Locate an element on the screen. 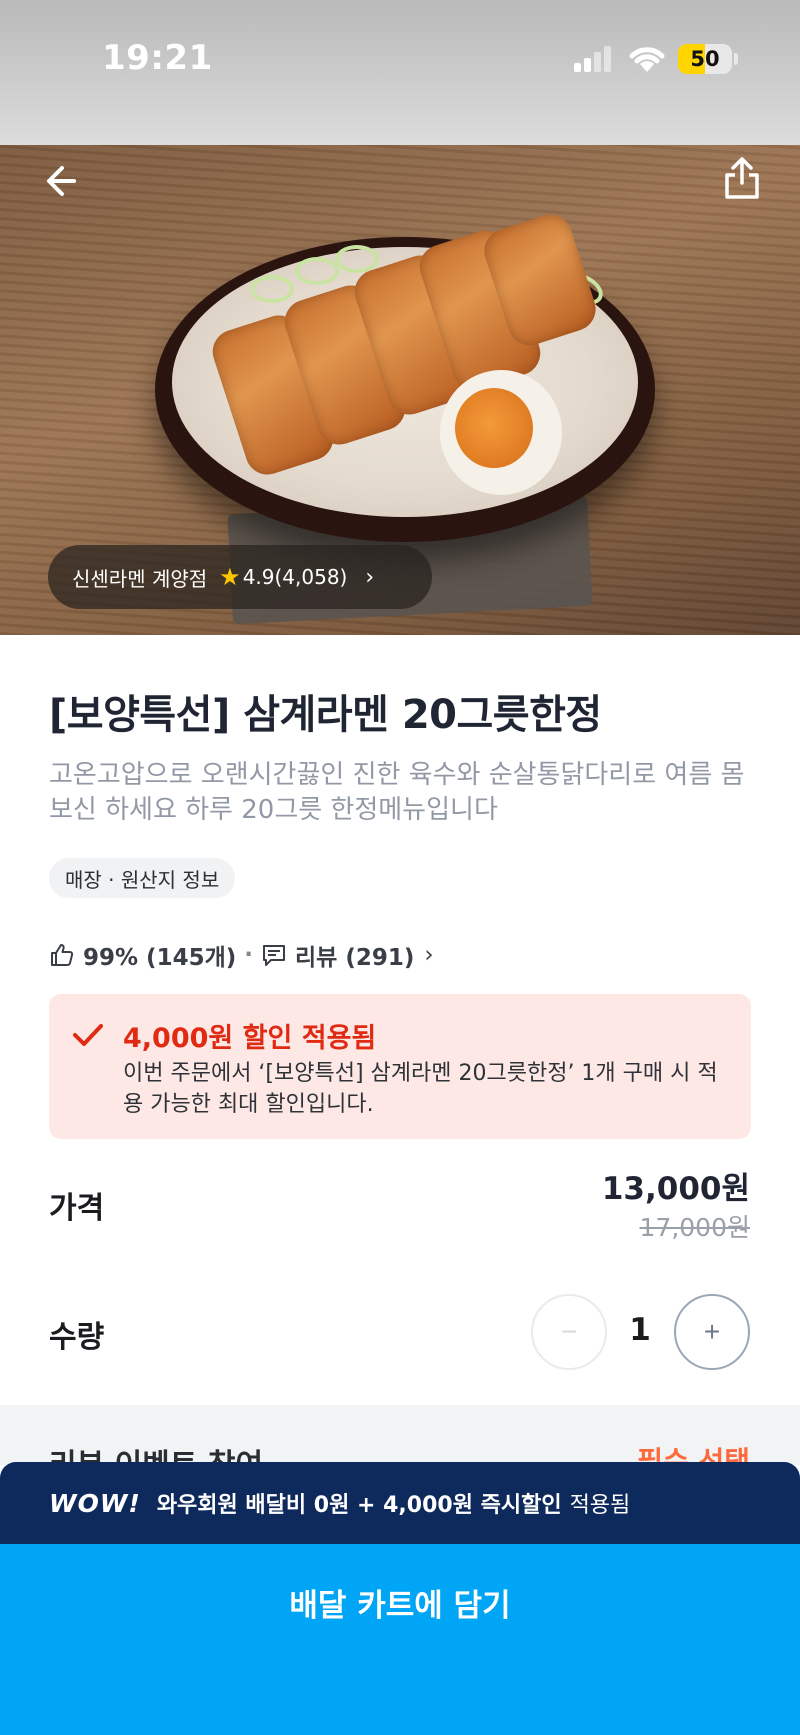 This screenshot has height=1735, width=800. origin-info-chip: 매장 · 원산지 정보 is located at coordinates (142, 878).